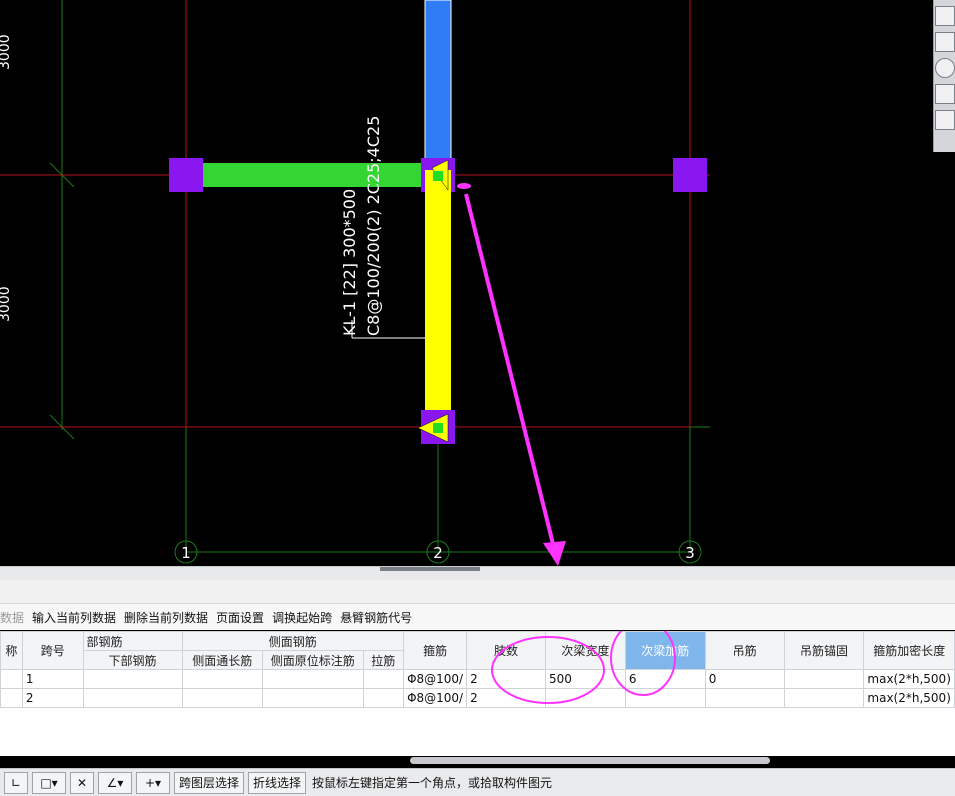 This screenshot has height=796, width=955. What do you see at coordinates (383, 660) in the screenshot?
I see `col-header-tie: 拉筋` at bounding box center [383, 660].